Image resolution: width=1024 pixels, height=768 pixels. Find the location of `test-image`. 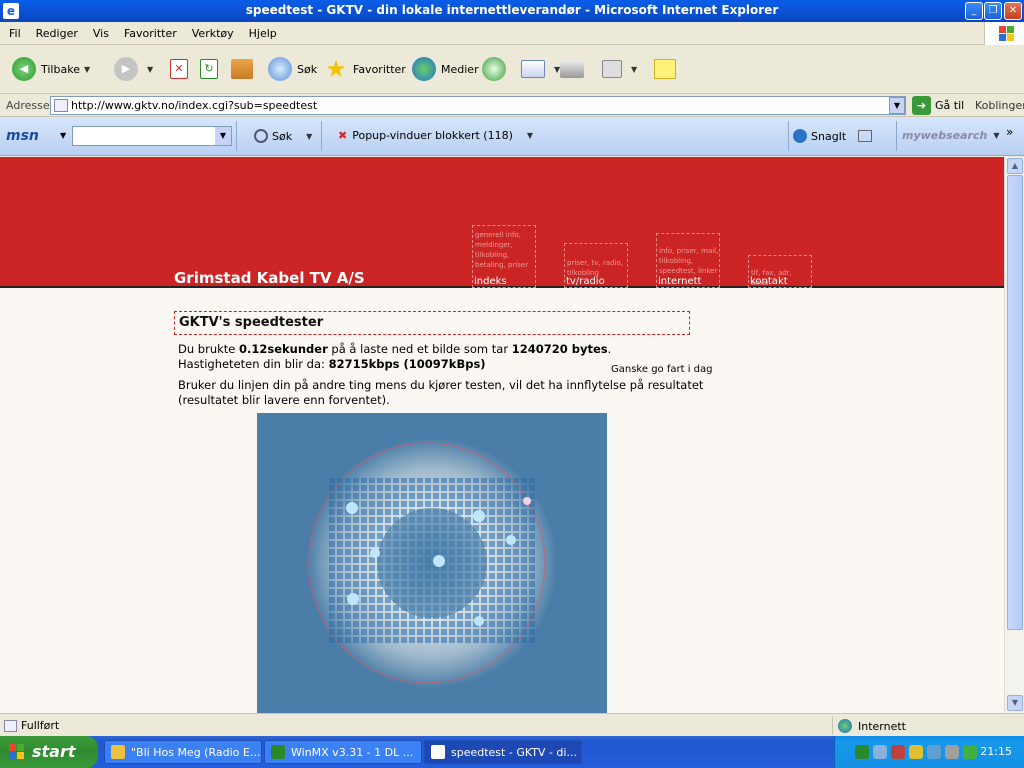

test-image is located at coordinates (432, 563).